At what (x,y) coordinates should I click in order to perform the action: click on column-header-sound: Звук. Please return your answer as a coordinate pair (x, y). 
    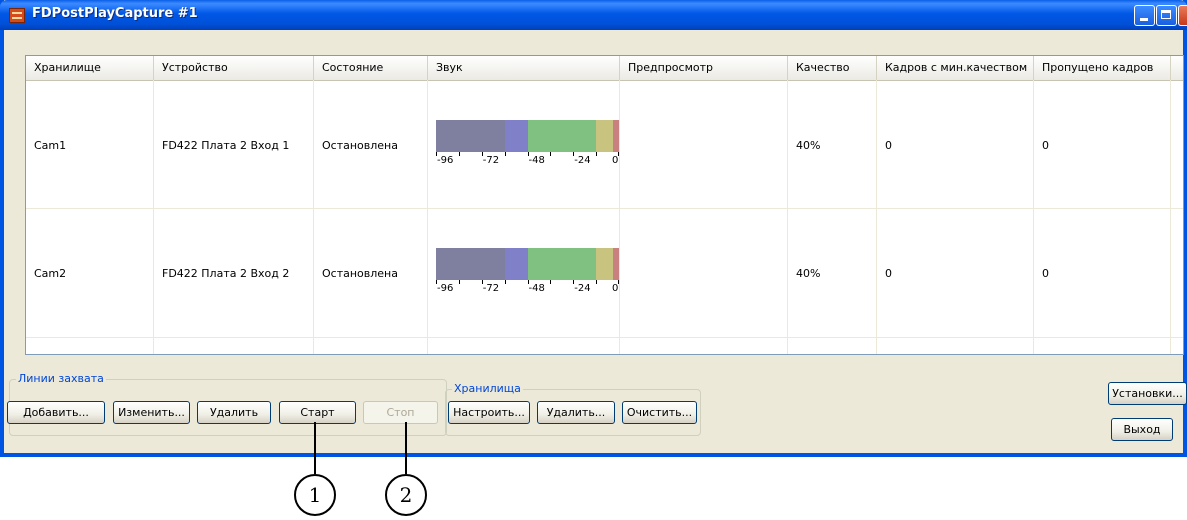
    Looking at the image, I should click on (524, 68).